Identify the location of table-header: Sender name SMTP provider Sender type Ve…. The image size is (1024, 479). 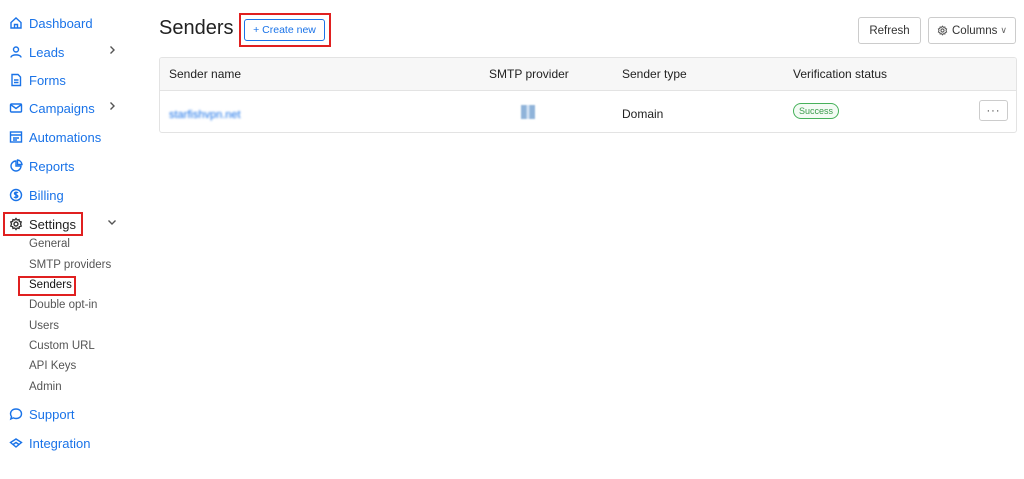
(588, 74).